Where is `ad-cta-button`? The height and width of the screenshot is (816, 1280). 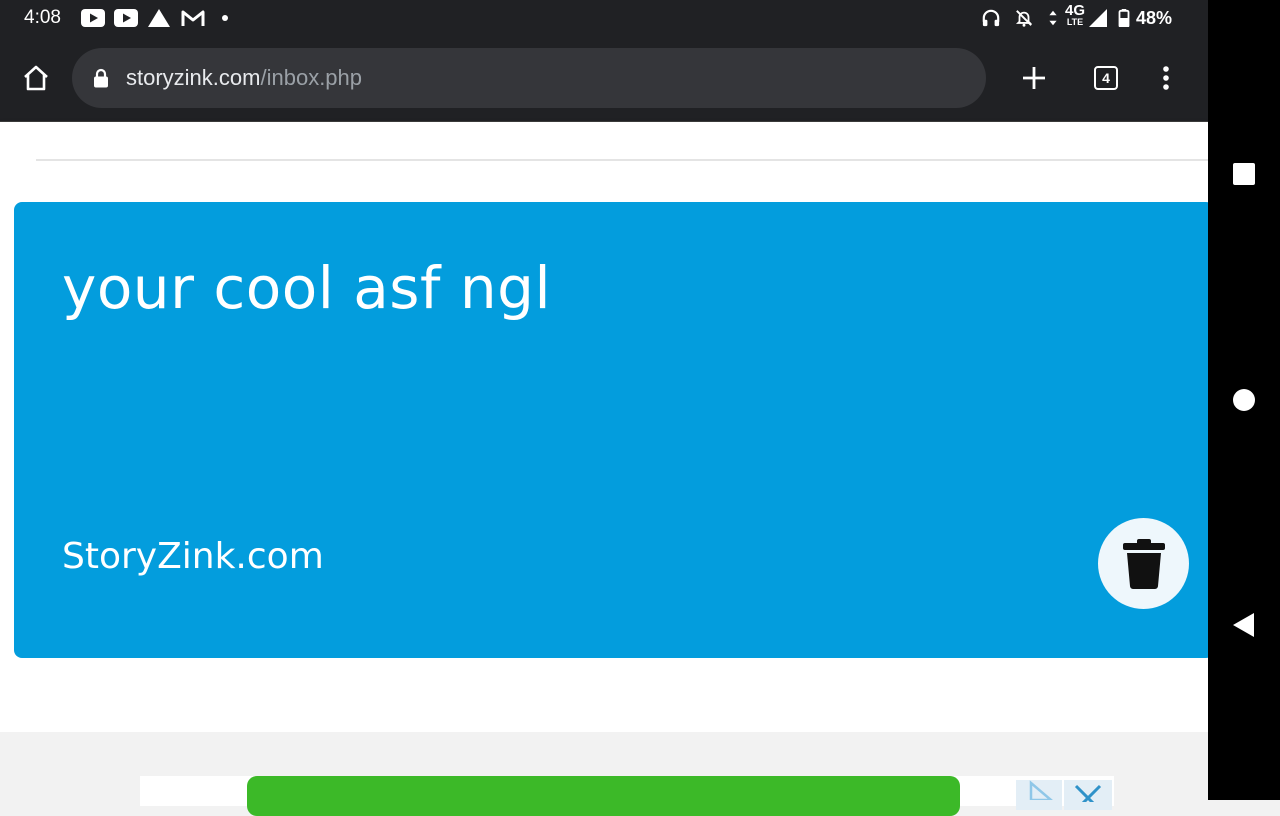
ad-cta-button is located at coordinates (603, 796).